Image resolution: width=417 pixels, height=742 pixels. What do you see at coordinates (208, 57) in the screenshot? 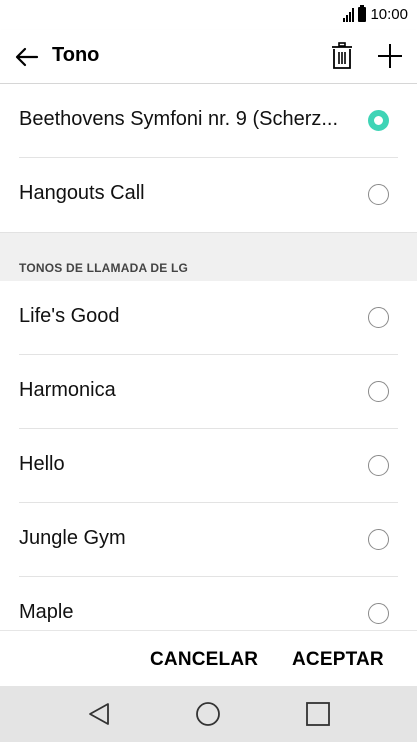
I see `toolbar: Tono` at bounding box center [208, 57].